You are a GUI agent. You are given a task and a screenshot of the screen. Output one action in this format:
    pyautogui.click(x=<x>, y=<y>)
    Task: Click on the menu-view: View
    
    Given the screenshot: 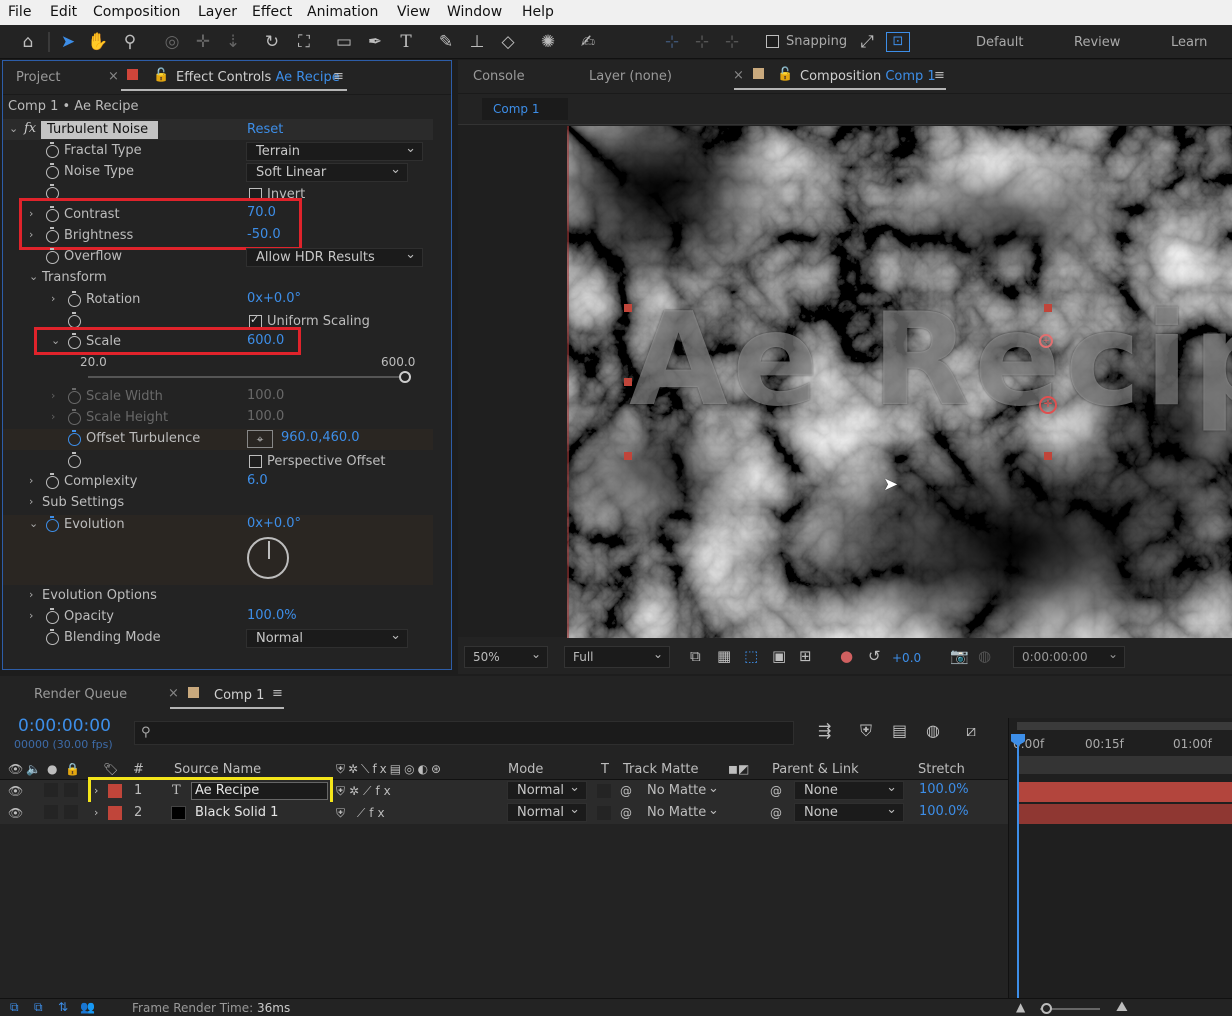 What is the action you would take?
    pyautogui.click(x=413, y=12)
    